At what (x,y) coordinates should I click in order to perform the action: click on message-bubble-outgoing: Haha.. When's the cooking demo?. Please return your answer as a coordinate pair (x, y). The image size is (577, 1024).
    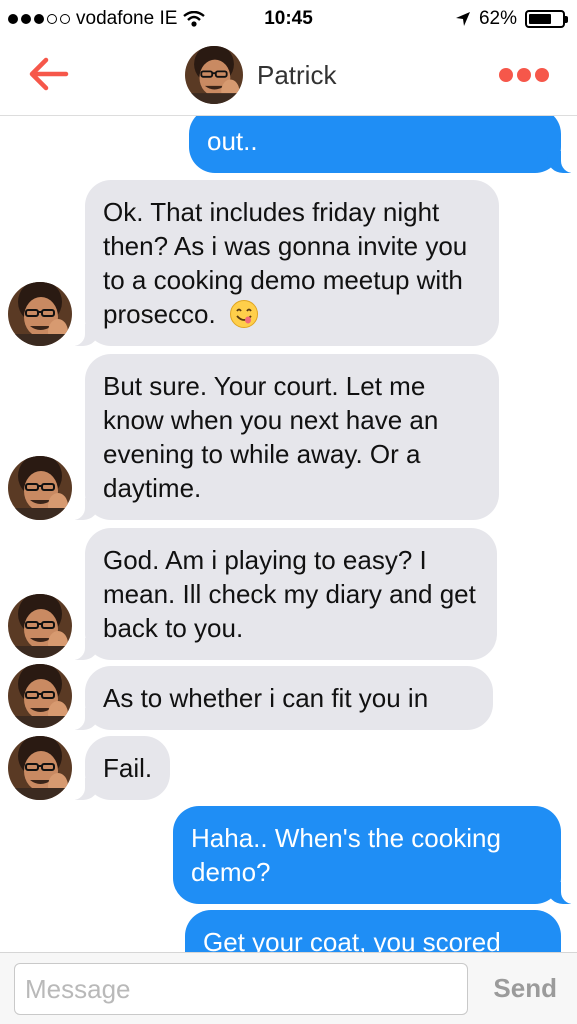
    Looking at the image, I should click on (375, 855).